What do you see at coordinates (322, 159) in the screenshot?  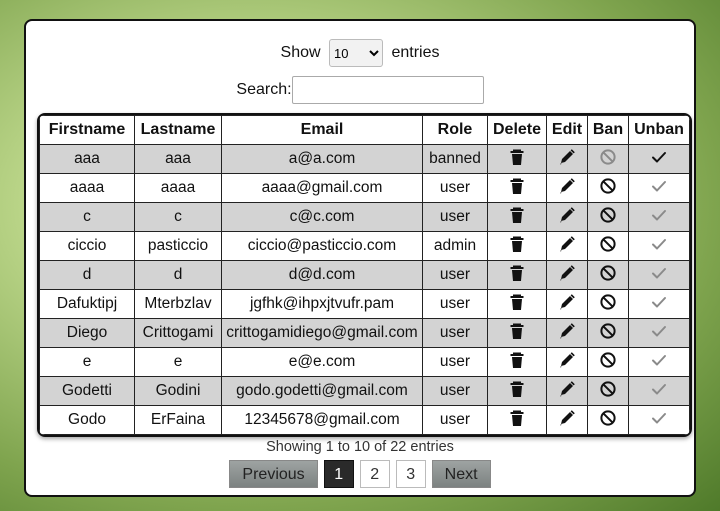 I see `email-cell: a@a.com` at bounding box center [322, 159].